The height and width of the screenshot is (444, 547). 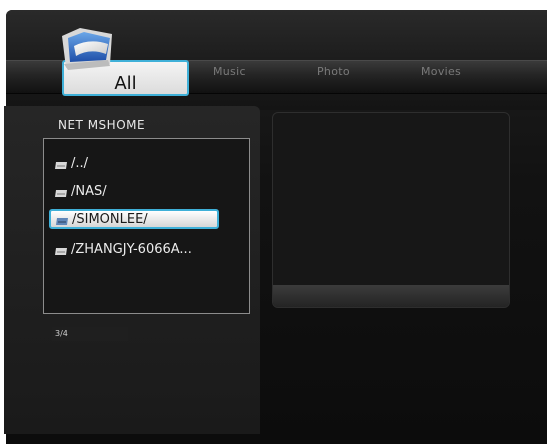 What do you see at coordinates (90, 334) in the screenshot?
I see `page-indicator: 3/4` at bounding box center [90, 334].